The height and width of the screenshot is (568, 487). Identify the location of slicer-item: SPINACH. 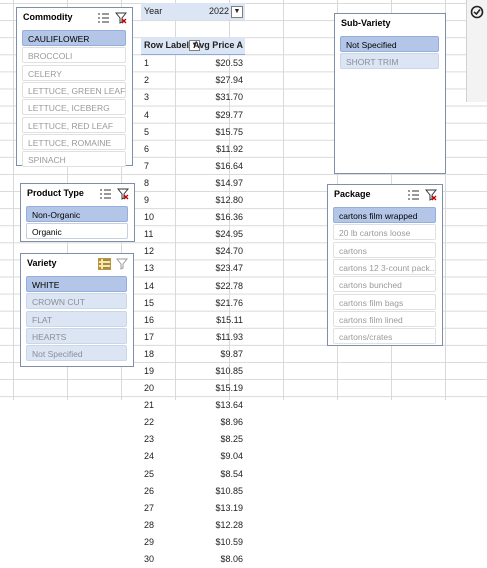
(74, 159).